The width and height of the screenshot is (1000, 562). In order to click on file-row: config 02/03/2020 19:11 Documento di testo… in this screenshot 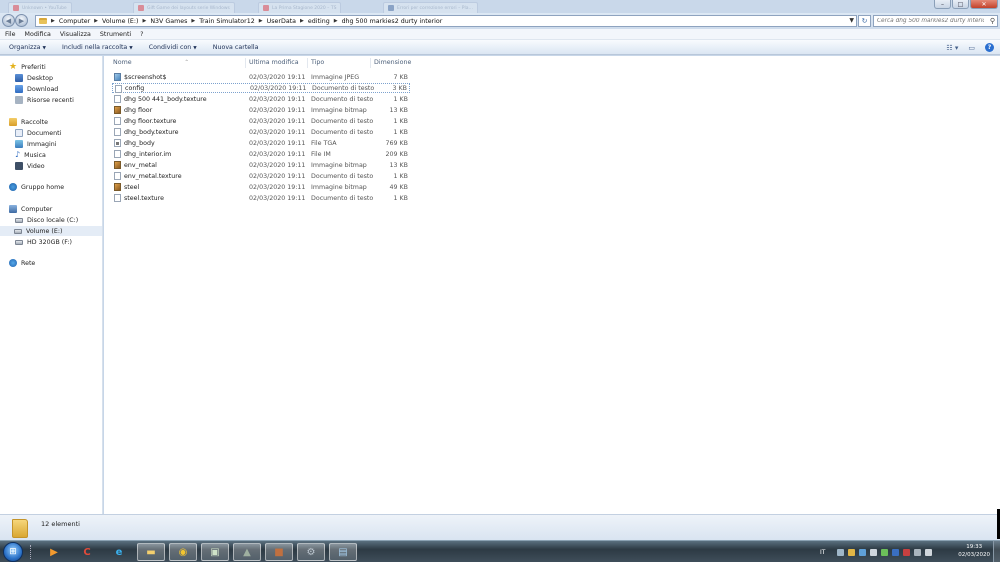, I will do `click(261, 88)`.